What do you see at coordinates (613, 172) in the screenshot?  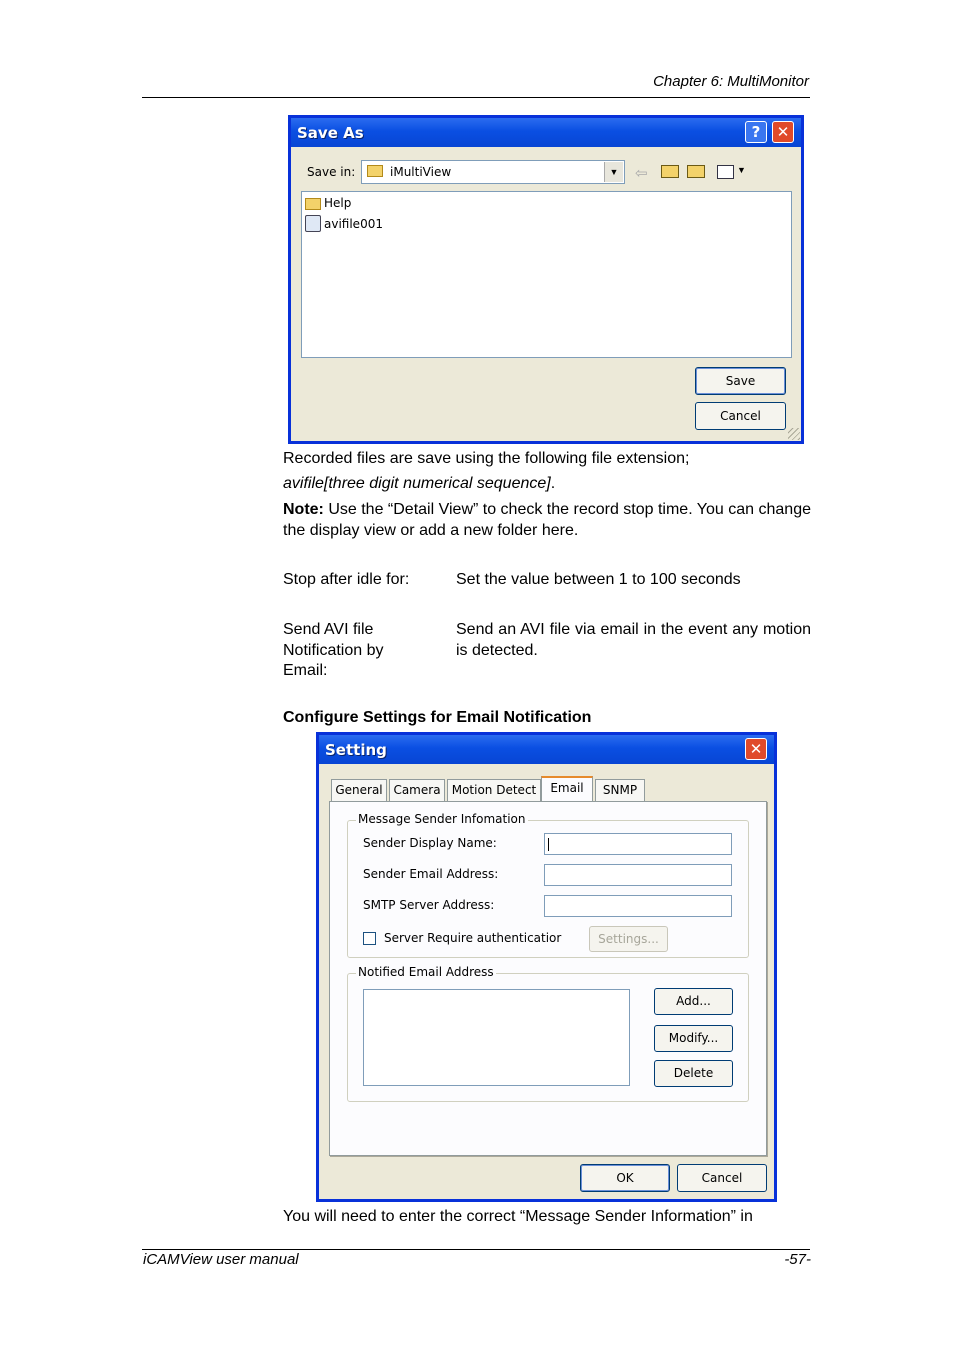 I see `chevron-down-icon: ▼` at bounding box center [613, 172].